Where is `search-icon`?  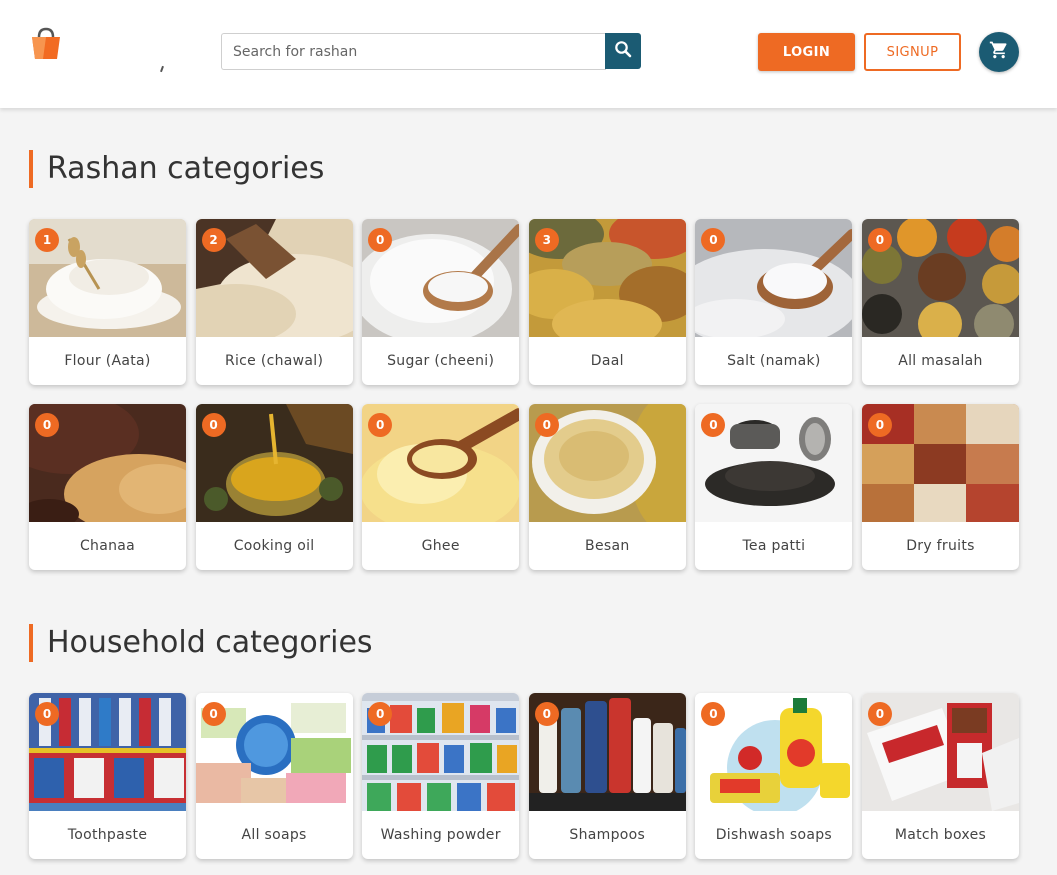 search-icon is located at coordinates (623, 51).